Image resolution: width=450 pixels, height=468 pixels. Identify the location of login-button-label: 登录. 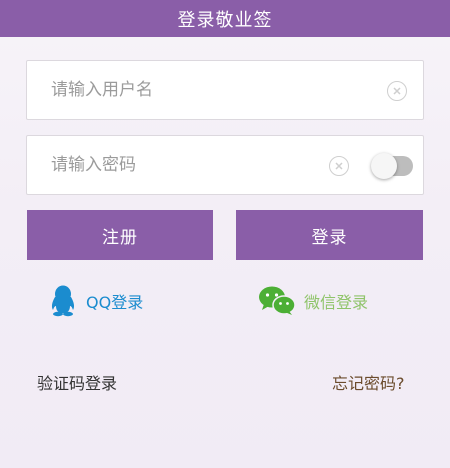
(329, 237).